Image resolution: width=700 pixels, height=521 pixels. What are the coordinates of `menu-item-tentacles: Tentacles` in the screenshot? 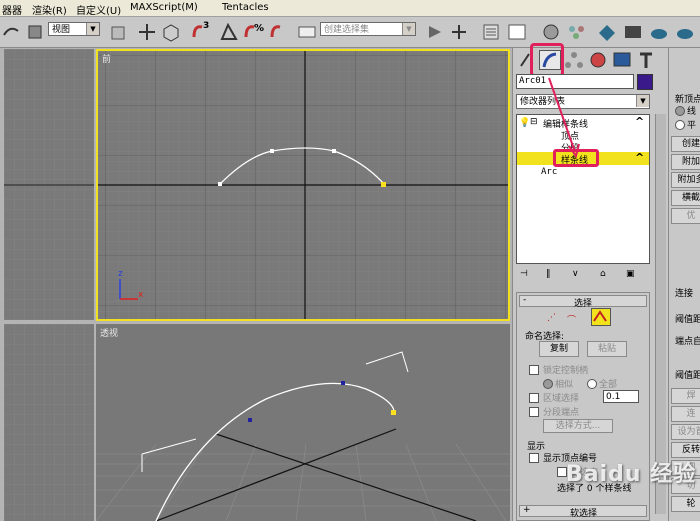 It's located at (245, 7).